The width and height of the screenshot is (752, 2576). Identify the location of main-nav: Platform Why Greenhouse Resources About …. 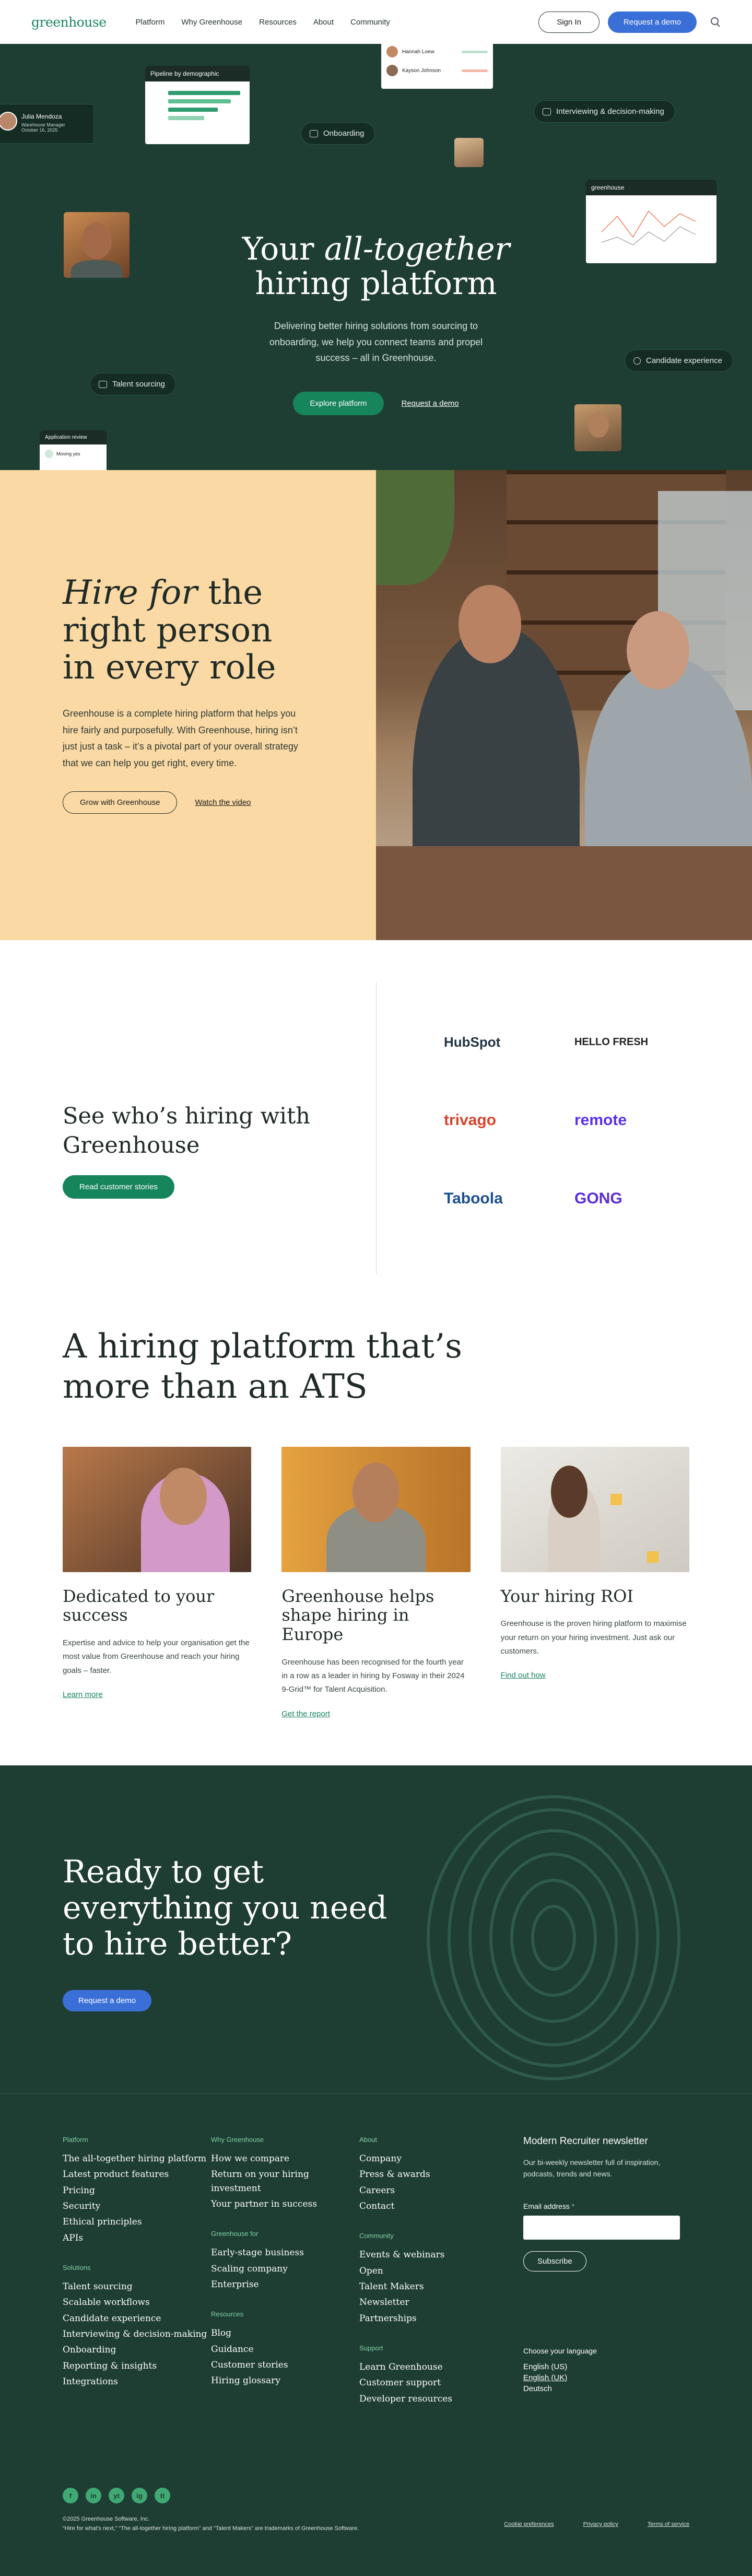
(263, 22).